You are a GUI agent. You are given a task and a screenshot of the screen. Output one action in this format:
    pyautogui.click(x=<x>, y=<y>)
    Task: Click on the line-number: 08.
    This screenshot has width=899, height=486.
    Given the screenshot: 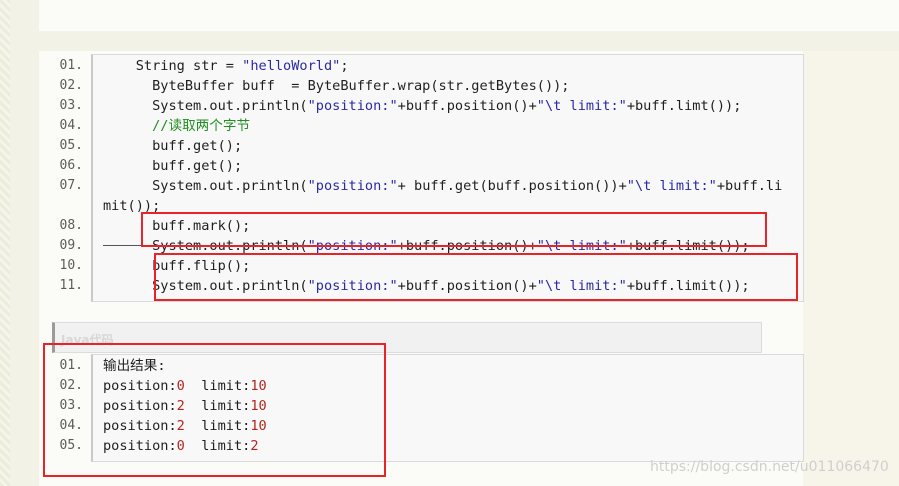 What is the action you would take?
    pyautogui.click(x=71, y=225)
    